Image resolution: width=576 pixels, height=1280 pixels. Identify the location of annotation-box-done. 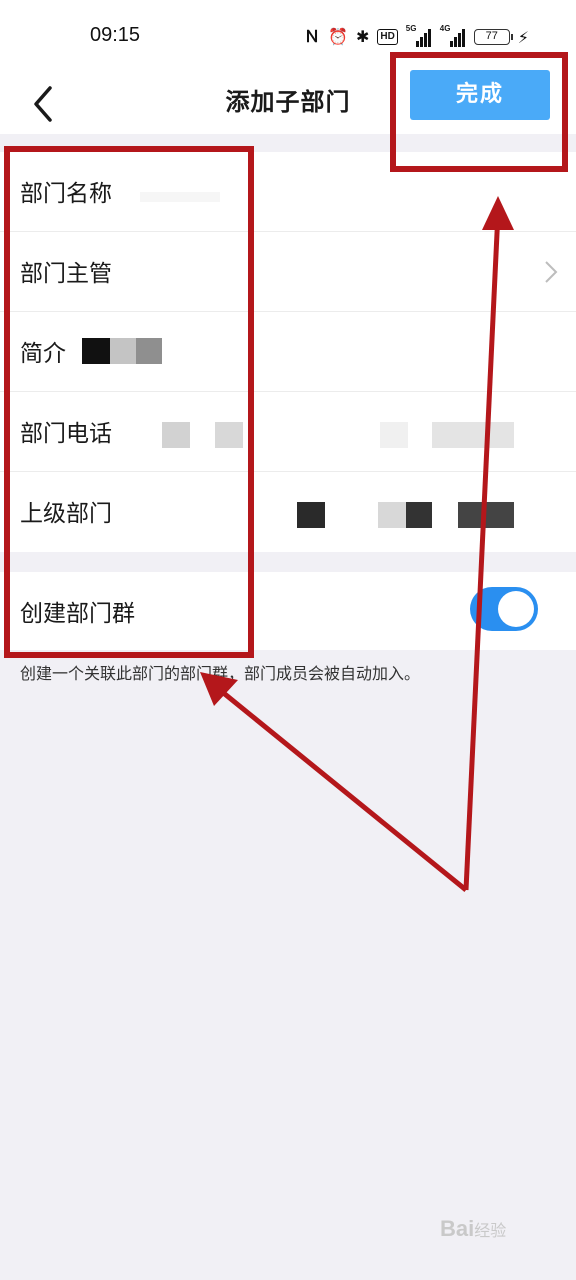
(479, 112).